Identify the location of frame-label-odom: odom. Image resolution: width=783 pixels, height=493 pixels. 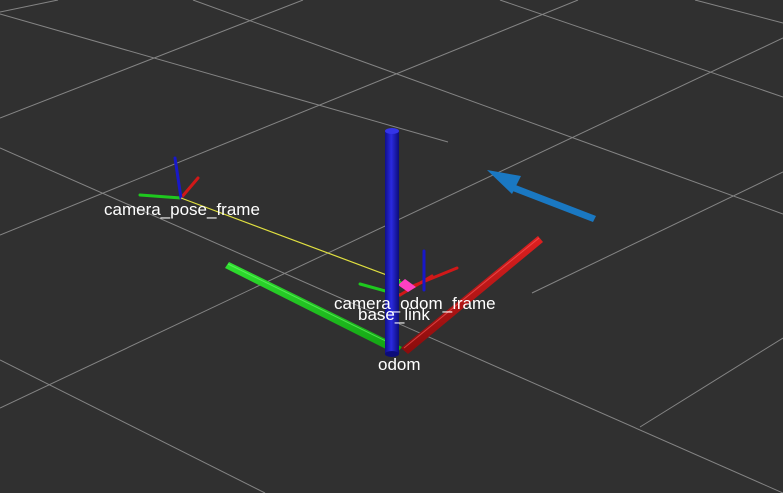
(399, 364).